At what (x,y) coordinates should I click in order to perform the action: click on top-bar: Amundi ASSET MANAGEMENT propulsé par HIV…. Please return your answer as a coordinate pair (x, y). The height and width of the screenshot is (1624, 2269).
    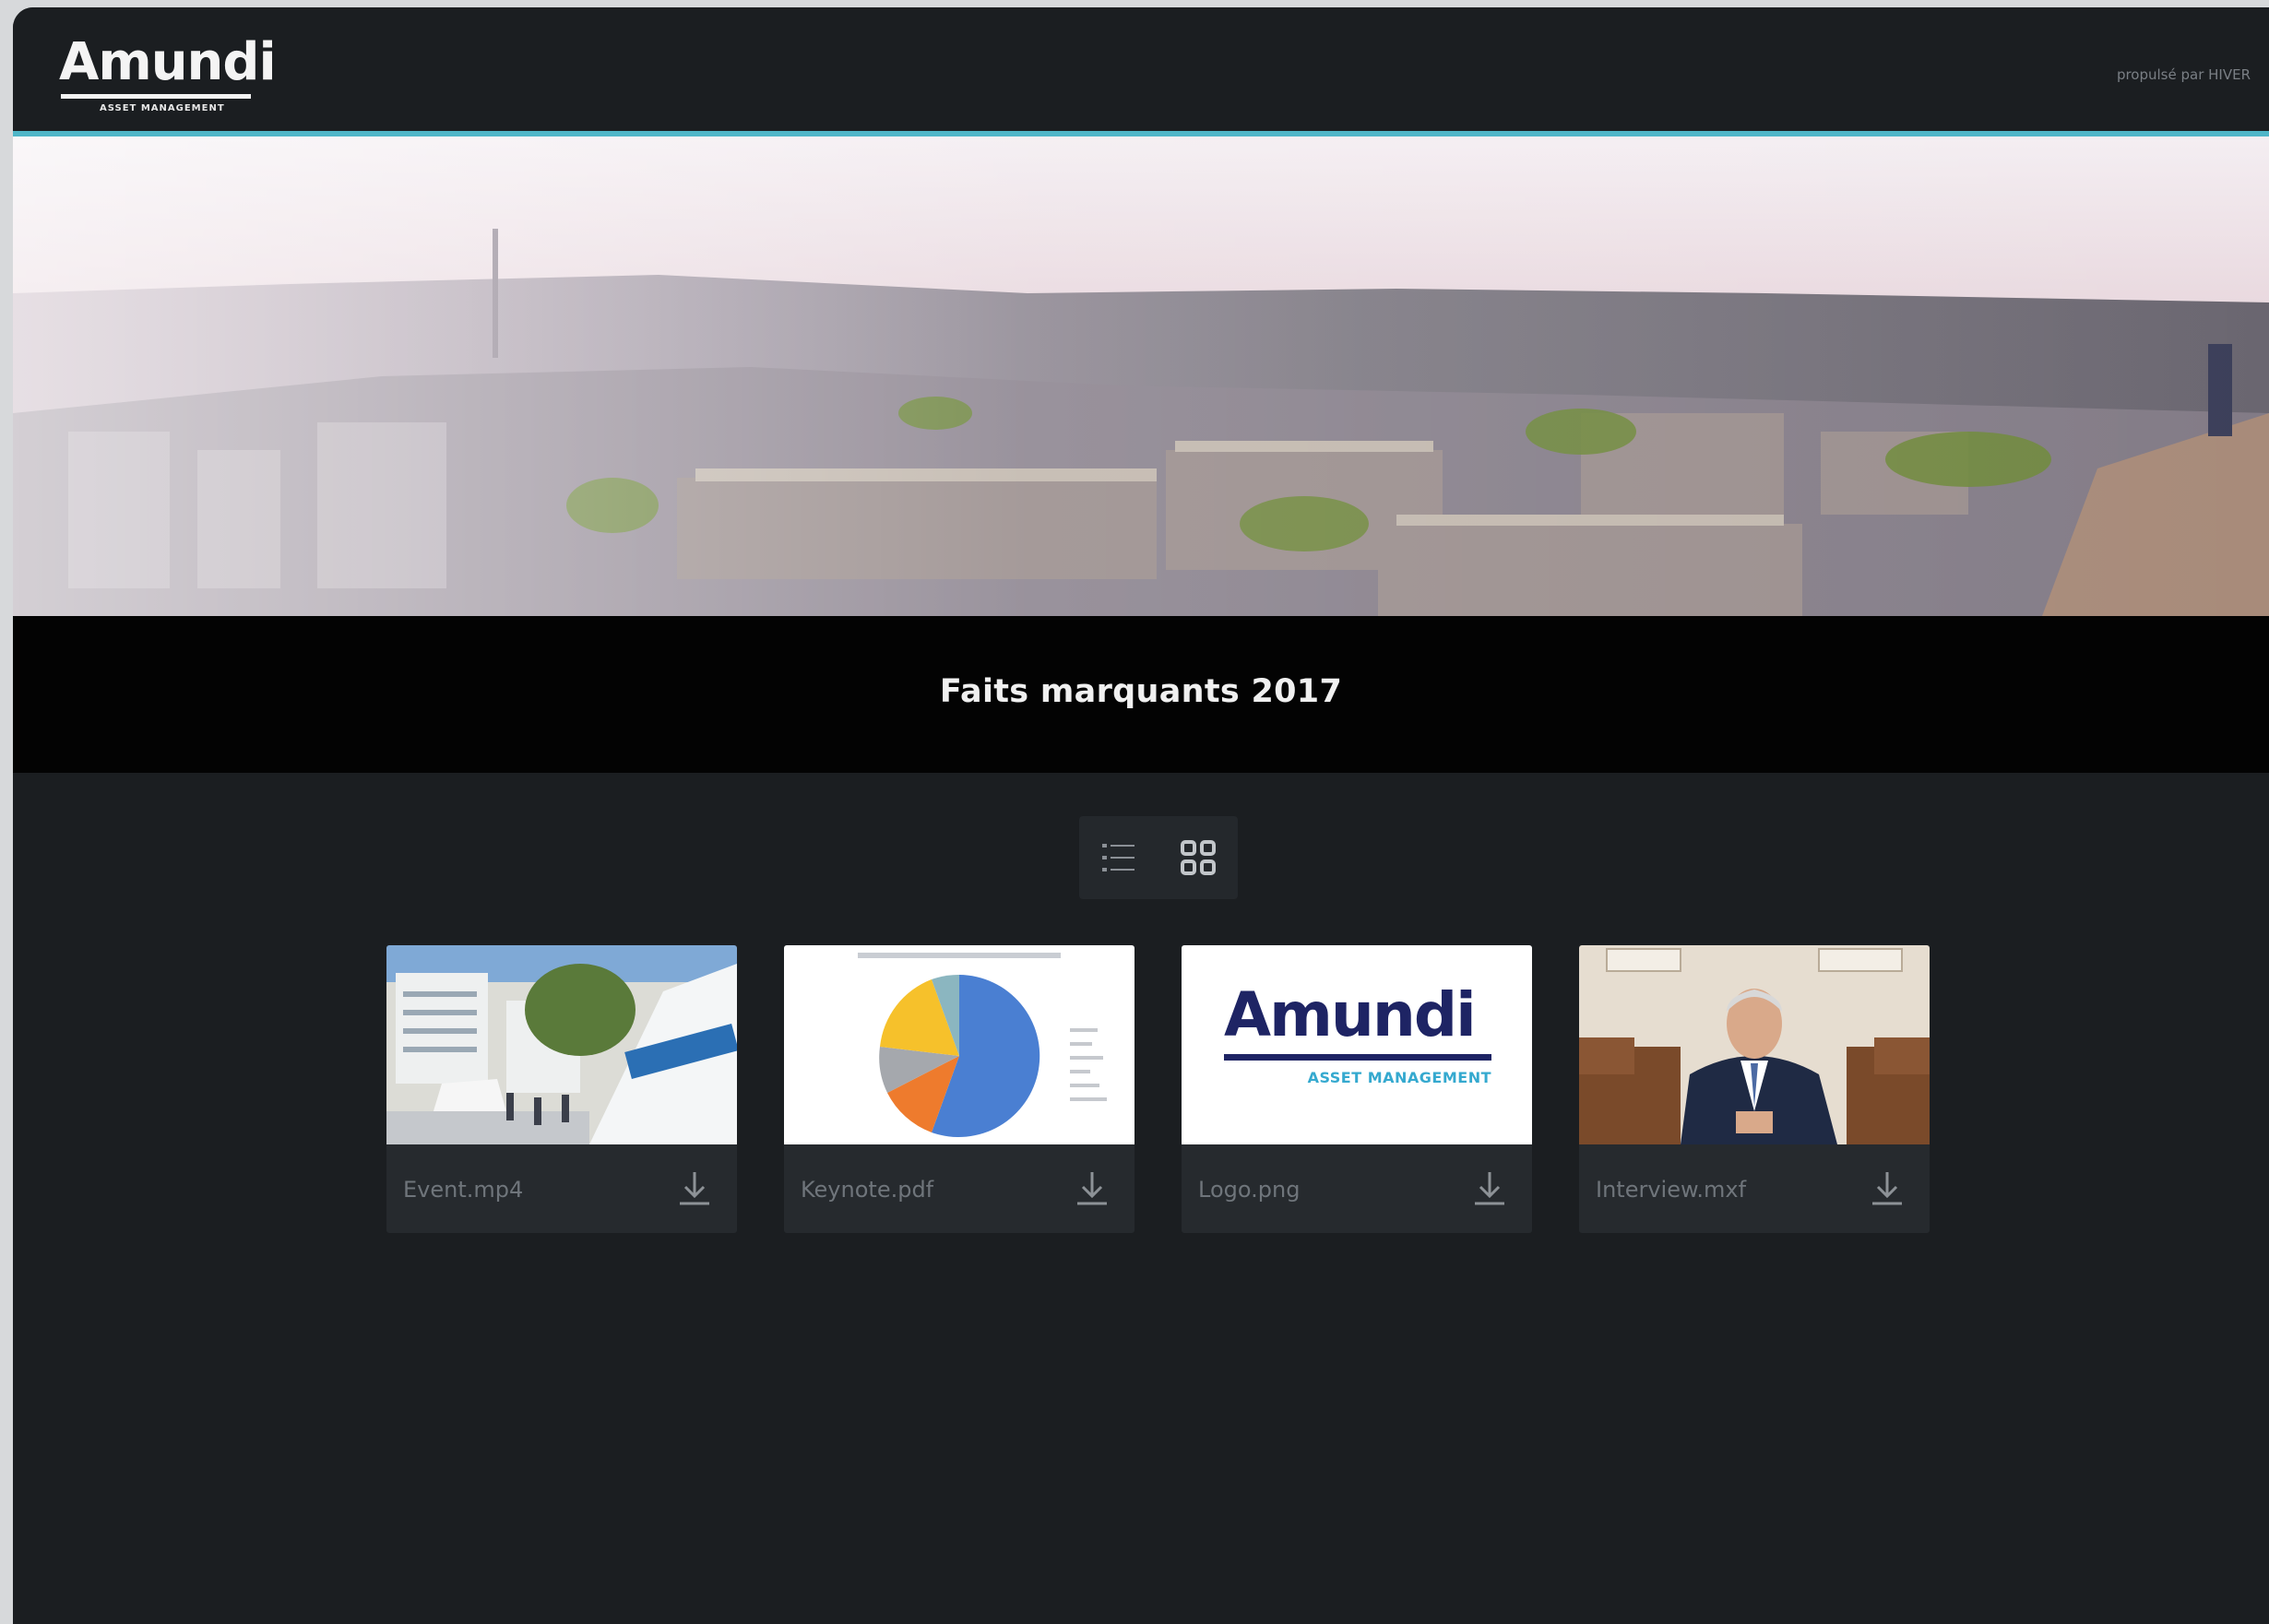
    Looking at the image, I should click on (1141, 71).